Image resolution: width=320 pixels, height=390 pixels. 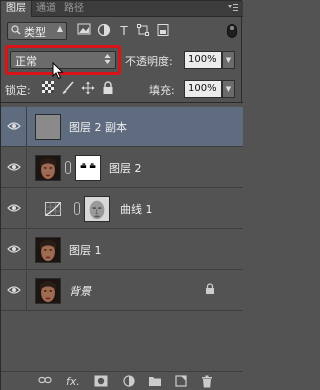 What do you see at coordinates (84, 31) in the screenshot?
I see `image-filter-icon` at bounding box center [84, 31].